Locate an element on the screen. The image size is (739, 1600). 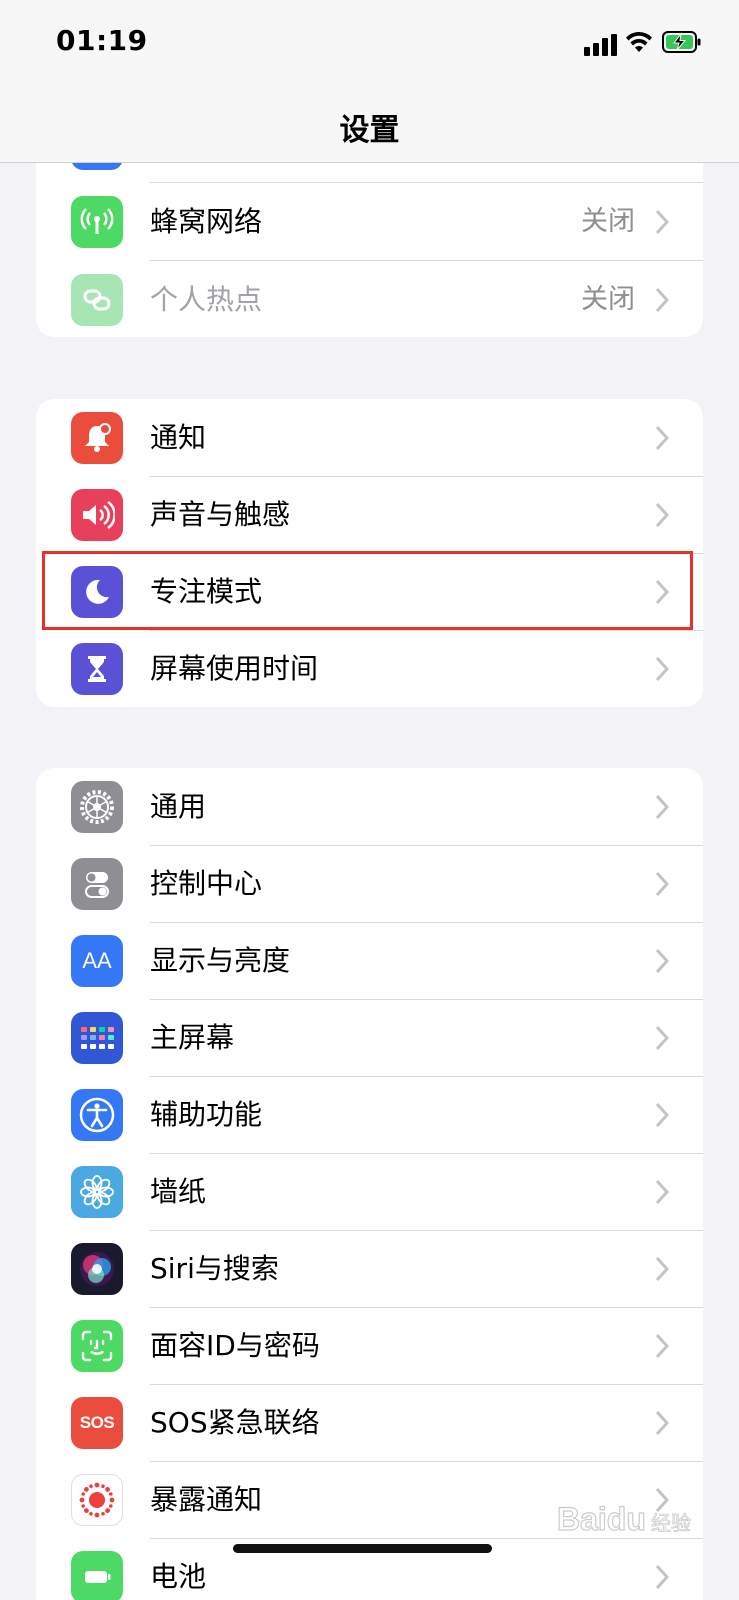
settings-row-label: SOS紧急联络 is located at coordinates (235, 1422).